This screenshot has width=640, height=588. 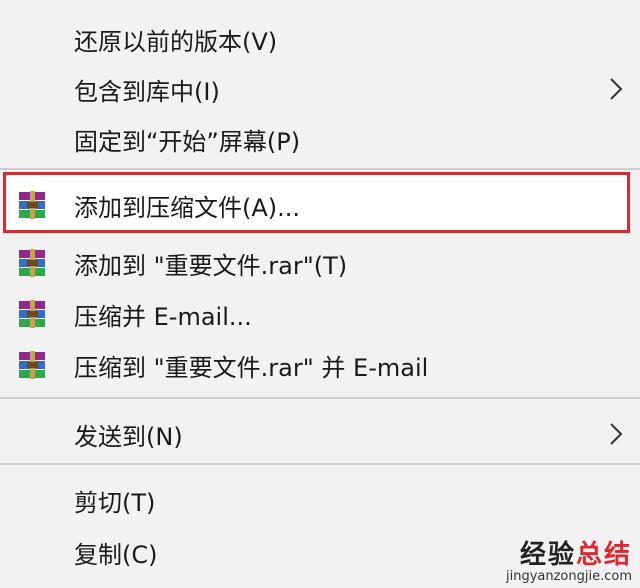 I want to click on menu-item-include-in-library: 包含到库中(I), so click(x=320, y=89).